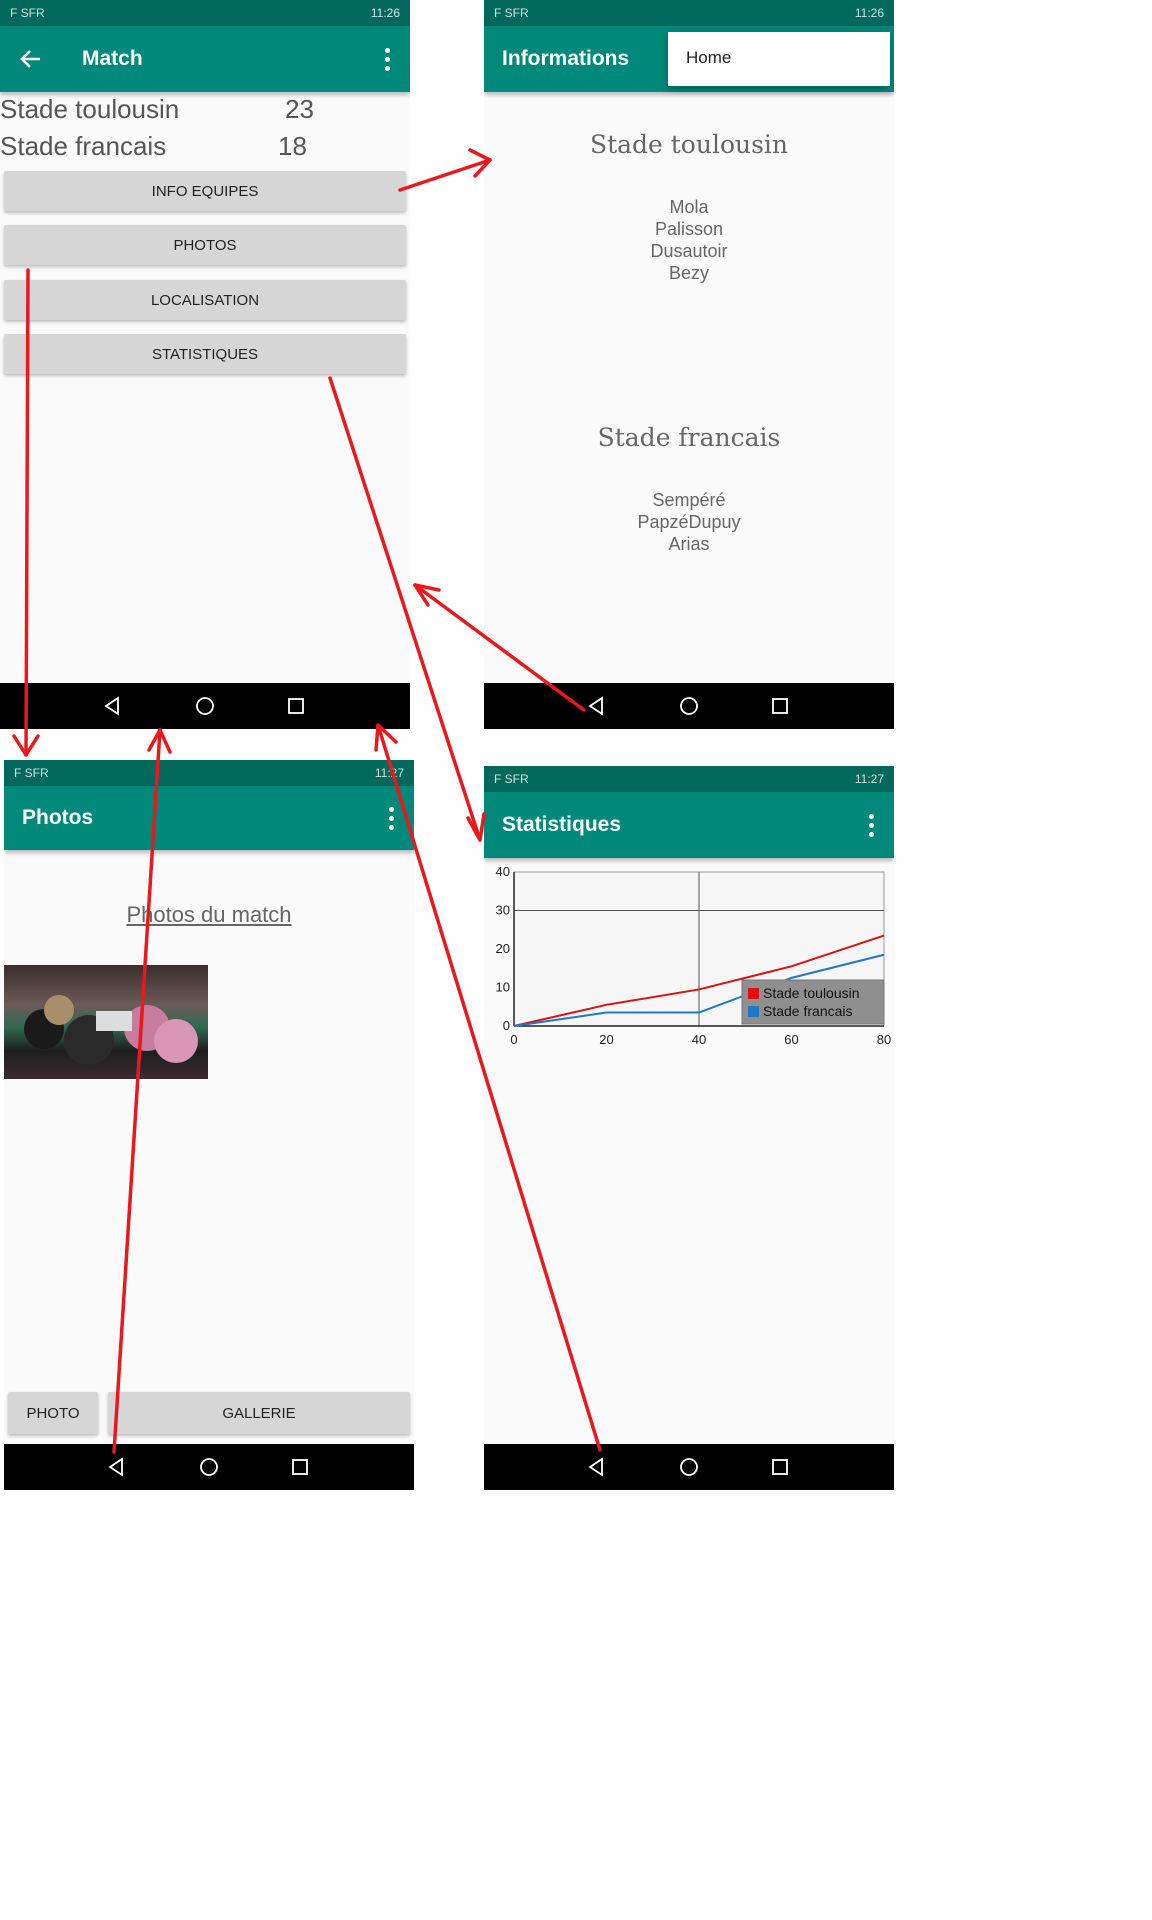 This screenshot has height=1920, width=1152. I want to click on score-row: Stade francais 18, so click(165, 146).